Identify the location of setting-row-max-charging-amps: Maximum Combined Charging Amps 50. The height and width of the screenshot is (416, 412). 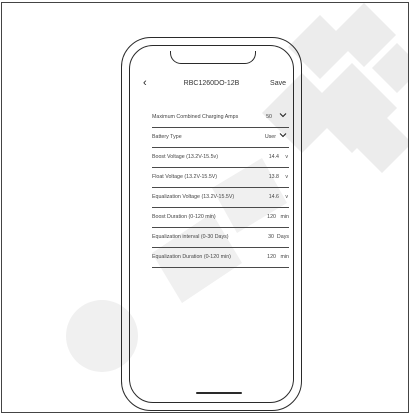
(220, 118).